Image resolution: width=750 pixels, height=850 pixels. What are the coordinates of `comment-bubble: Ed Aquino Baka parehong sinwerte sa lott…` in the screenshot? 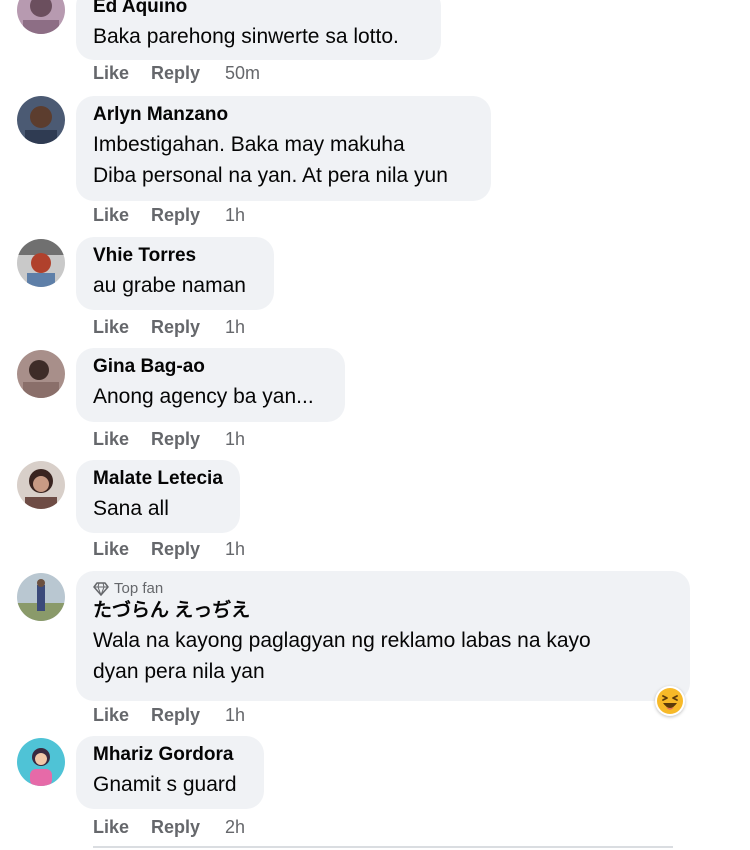 It's located at (258, 30).